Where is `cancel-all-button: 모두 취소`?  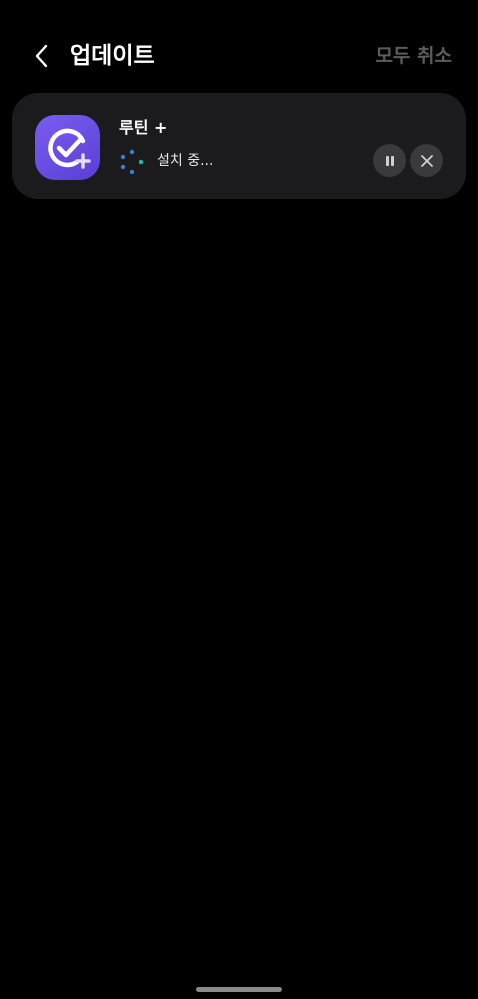
cancel-all-button: 모두 취소 is located at coordinates (413, 56).